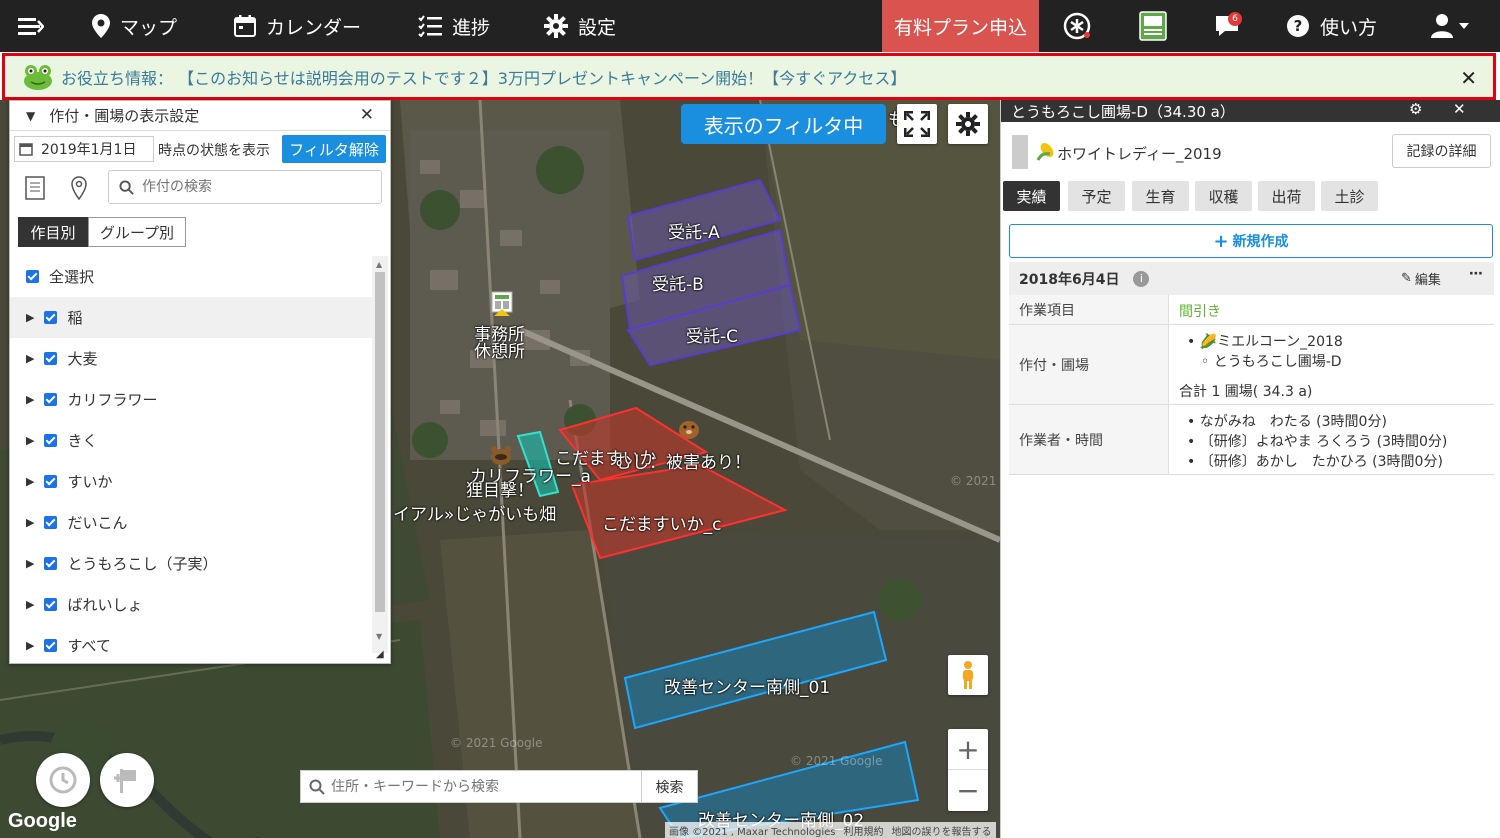  I want to click on list-item: ▶ とうもろこし（子実）, so click(191, 563).